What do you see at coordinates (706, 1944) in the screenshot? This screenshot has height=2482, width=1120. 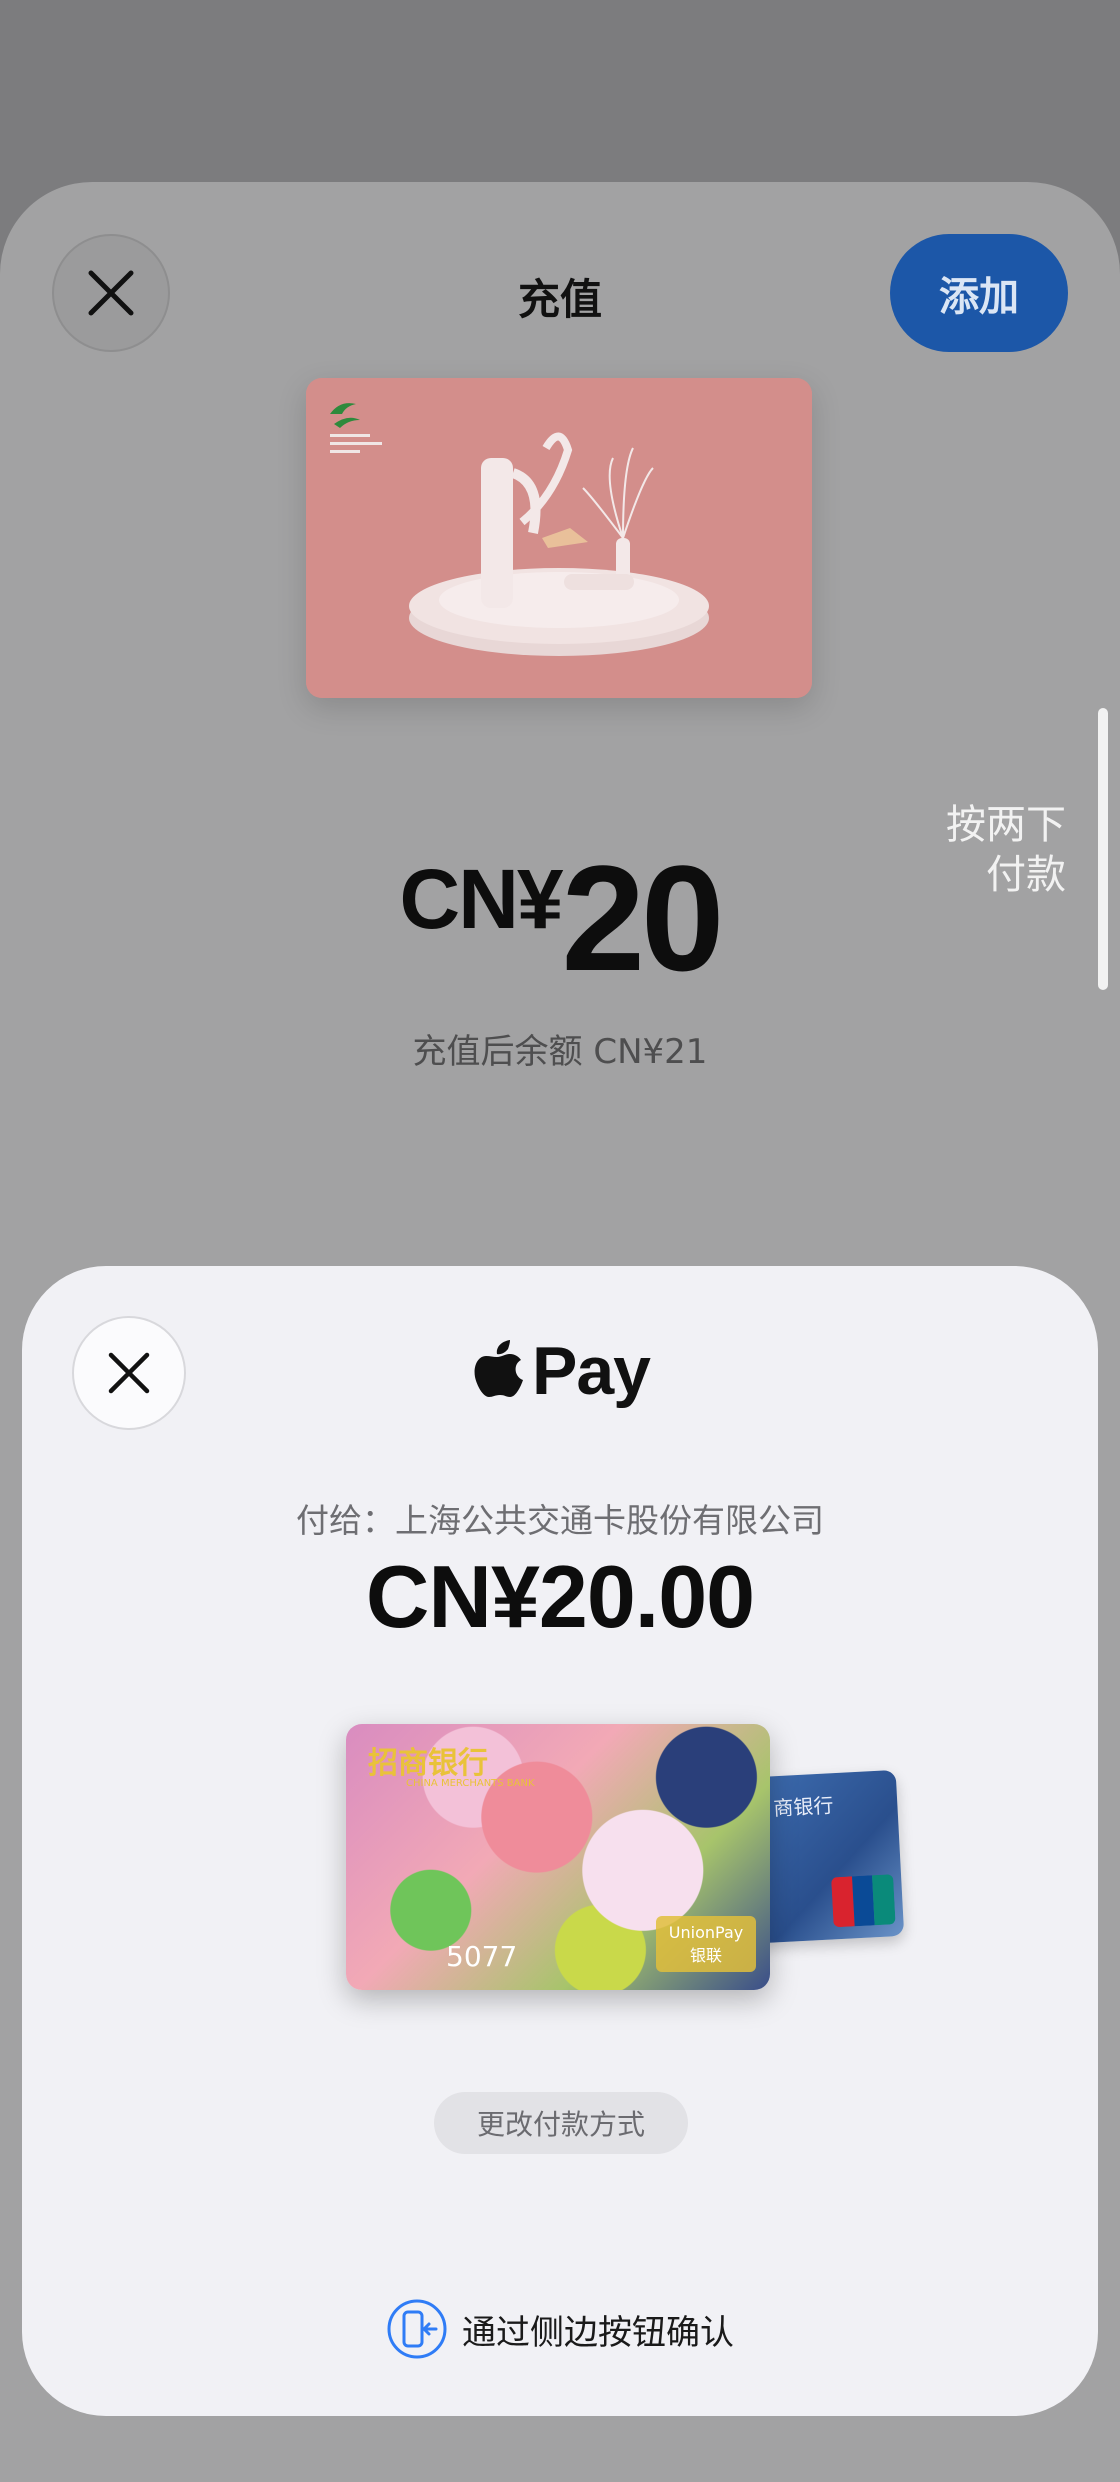 I see `unionpay-card-logo: UnionPay 银联` at bounding box center [706, 1944].